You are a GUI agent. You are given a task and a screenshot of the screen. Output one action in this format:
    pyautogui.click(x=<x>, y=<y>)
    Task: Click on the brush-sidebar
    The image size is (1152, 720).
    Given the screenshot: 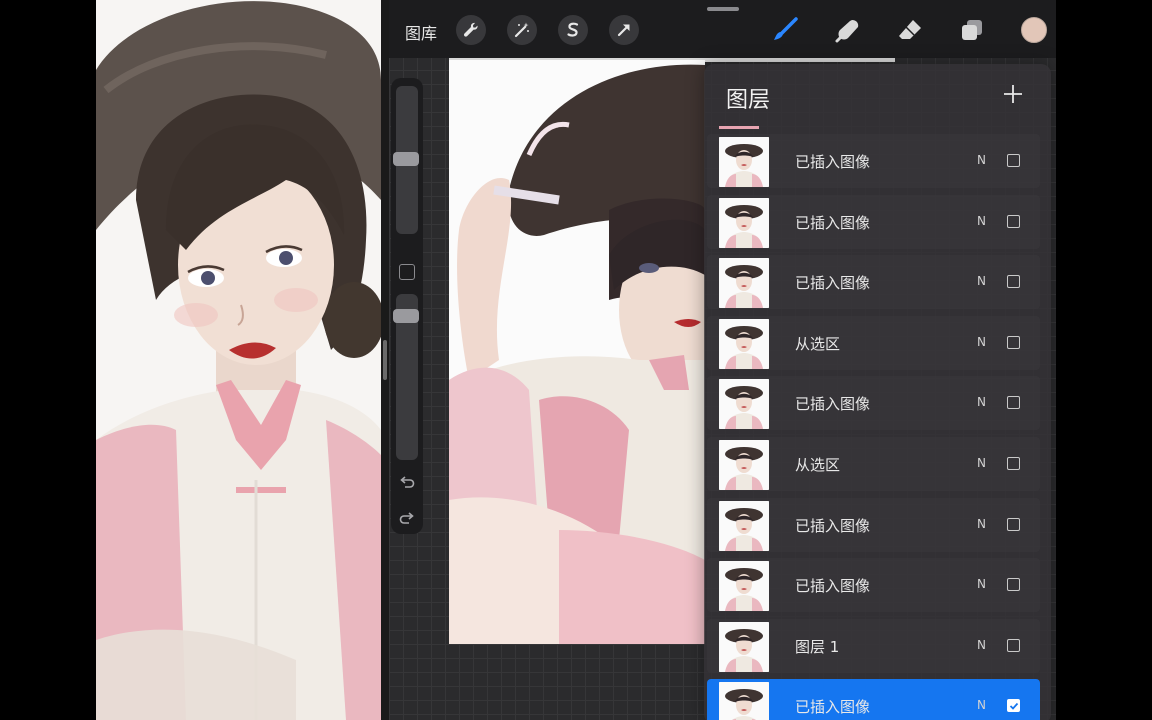 What is the action you would take?
    pyautogui.click(x=407, y=306)
    